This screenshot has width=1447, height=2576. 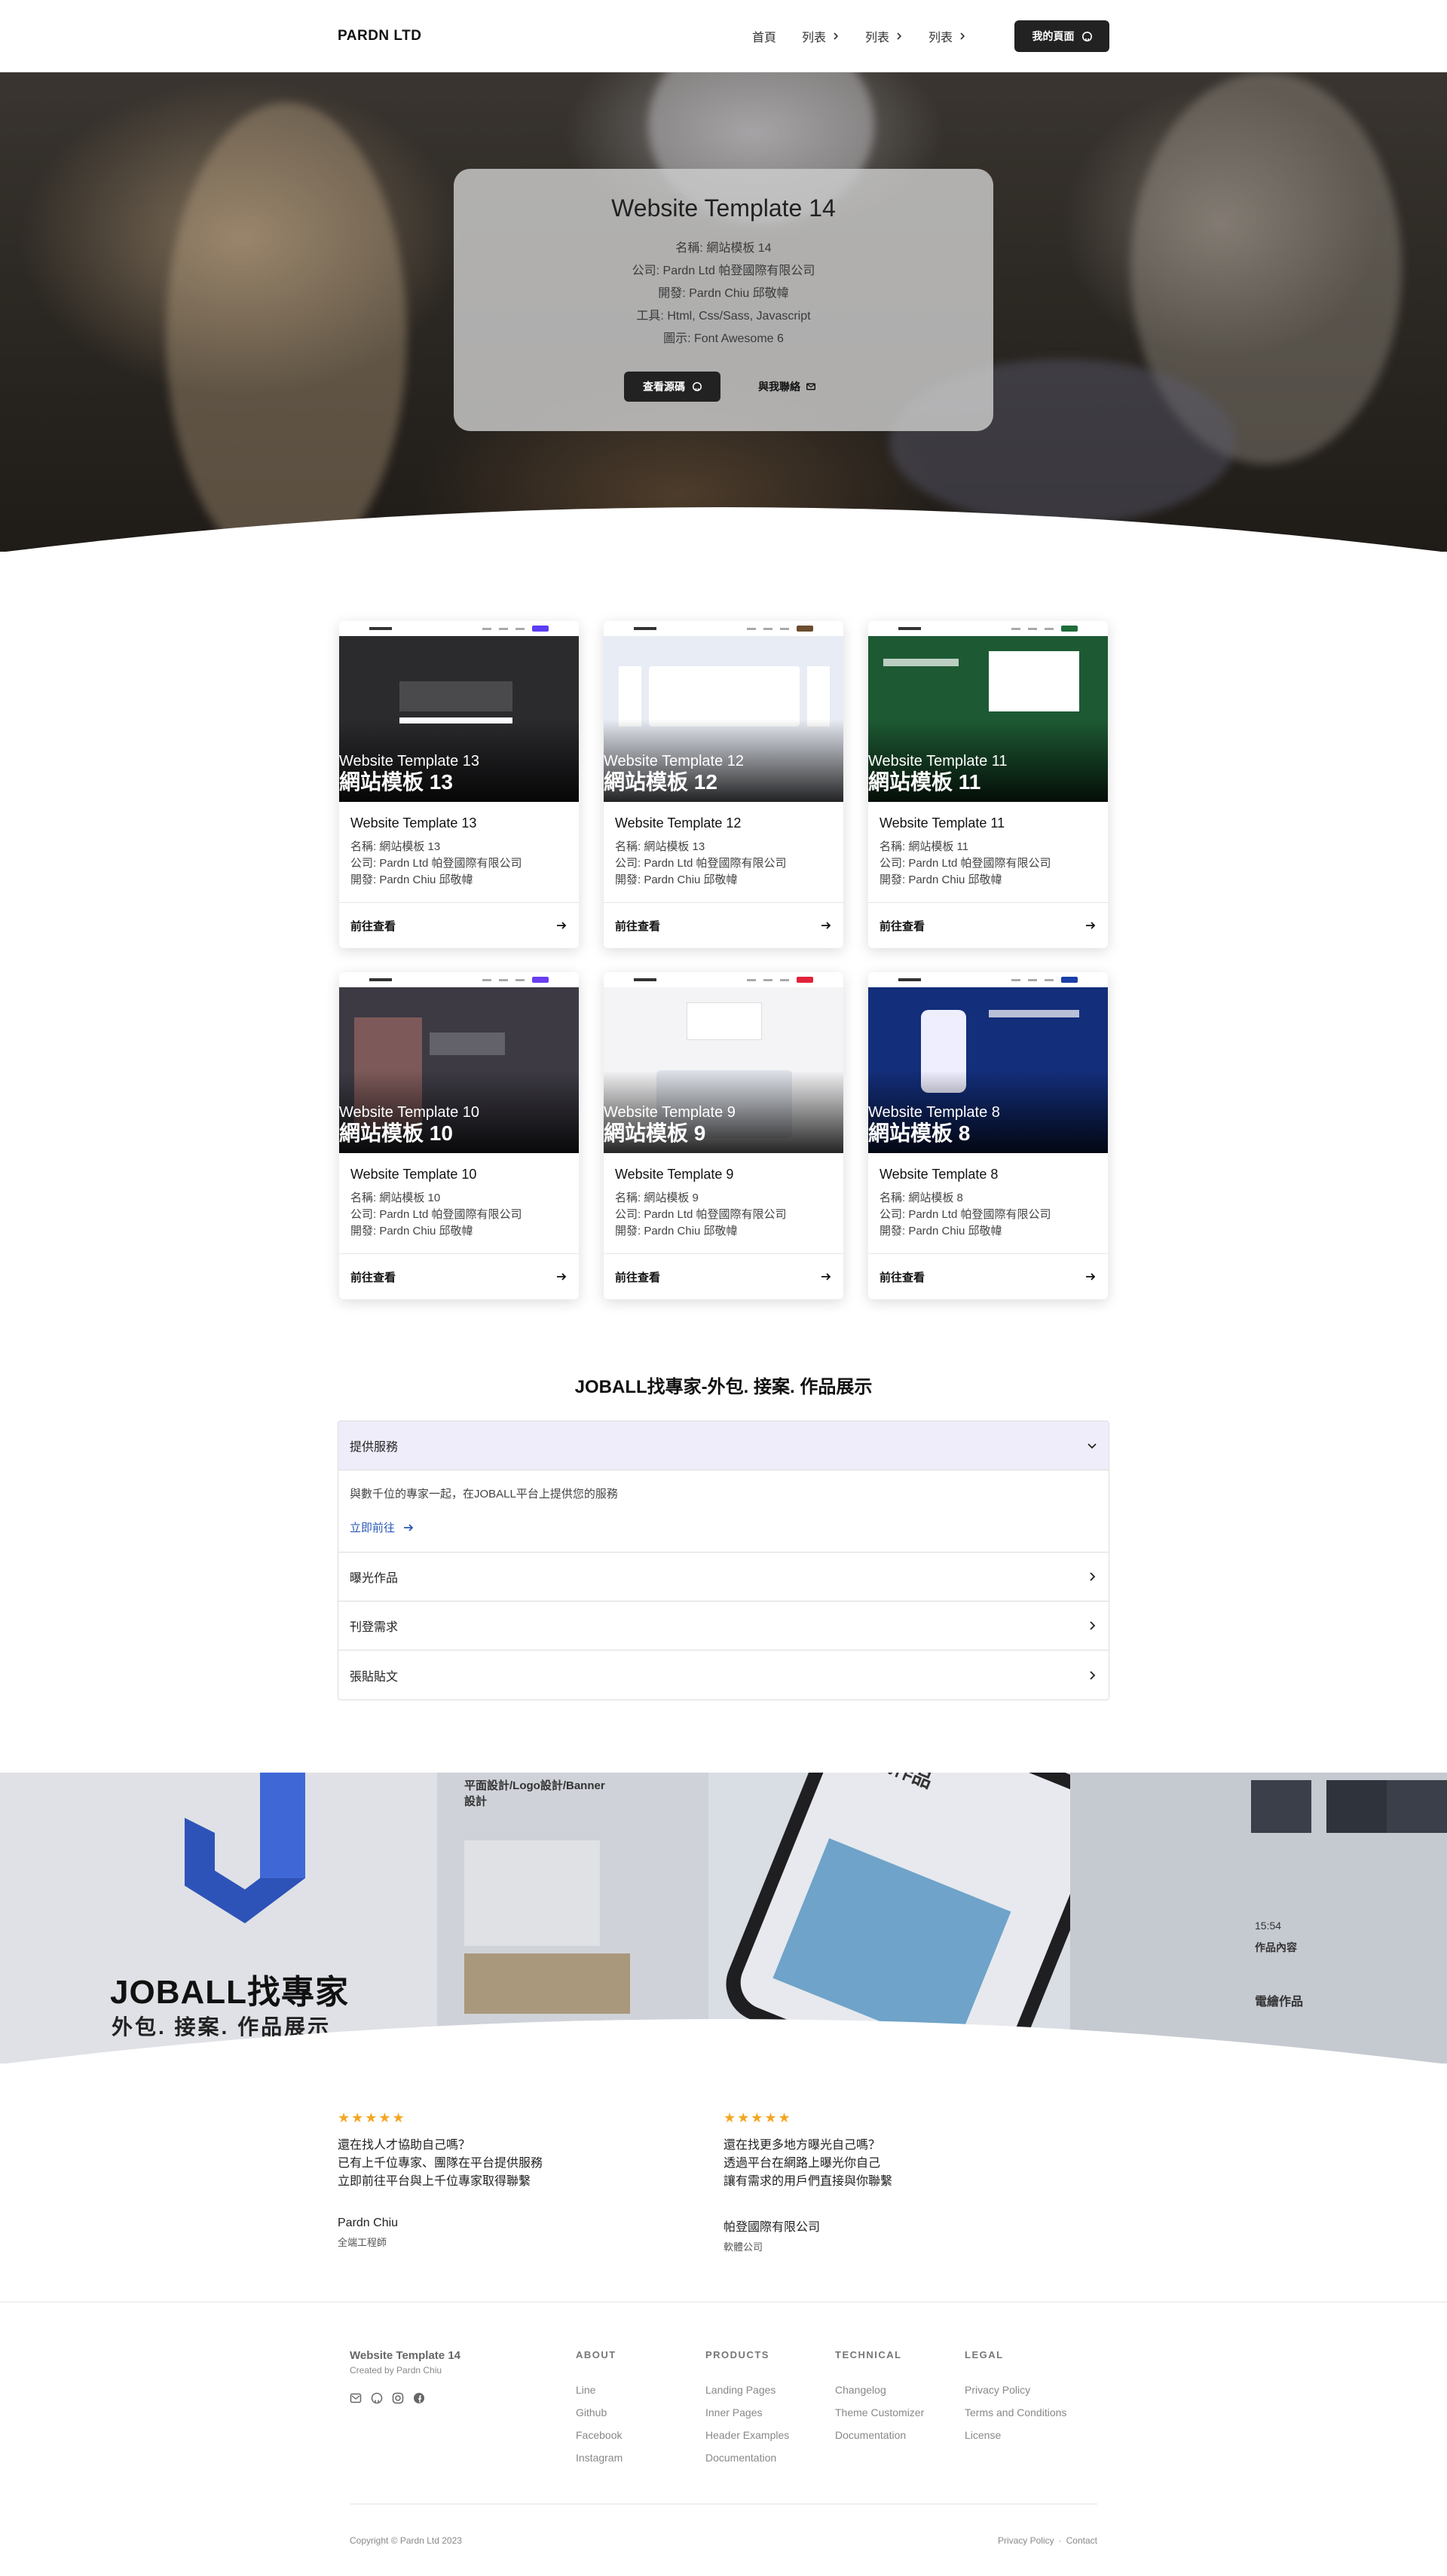 I want to click on accordion-header-showcase: 曝光作品, so click(x=723, y=1578).